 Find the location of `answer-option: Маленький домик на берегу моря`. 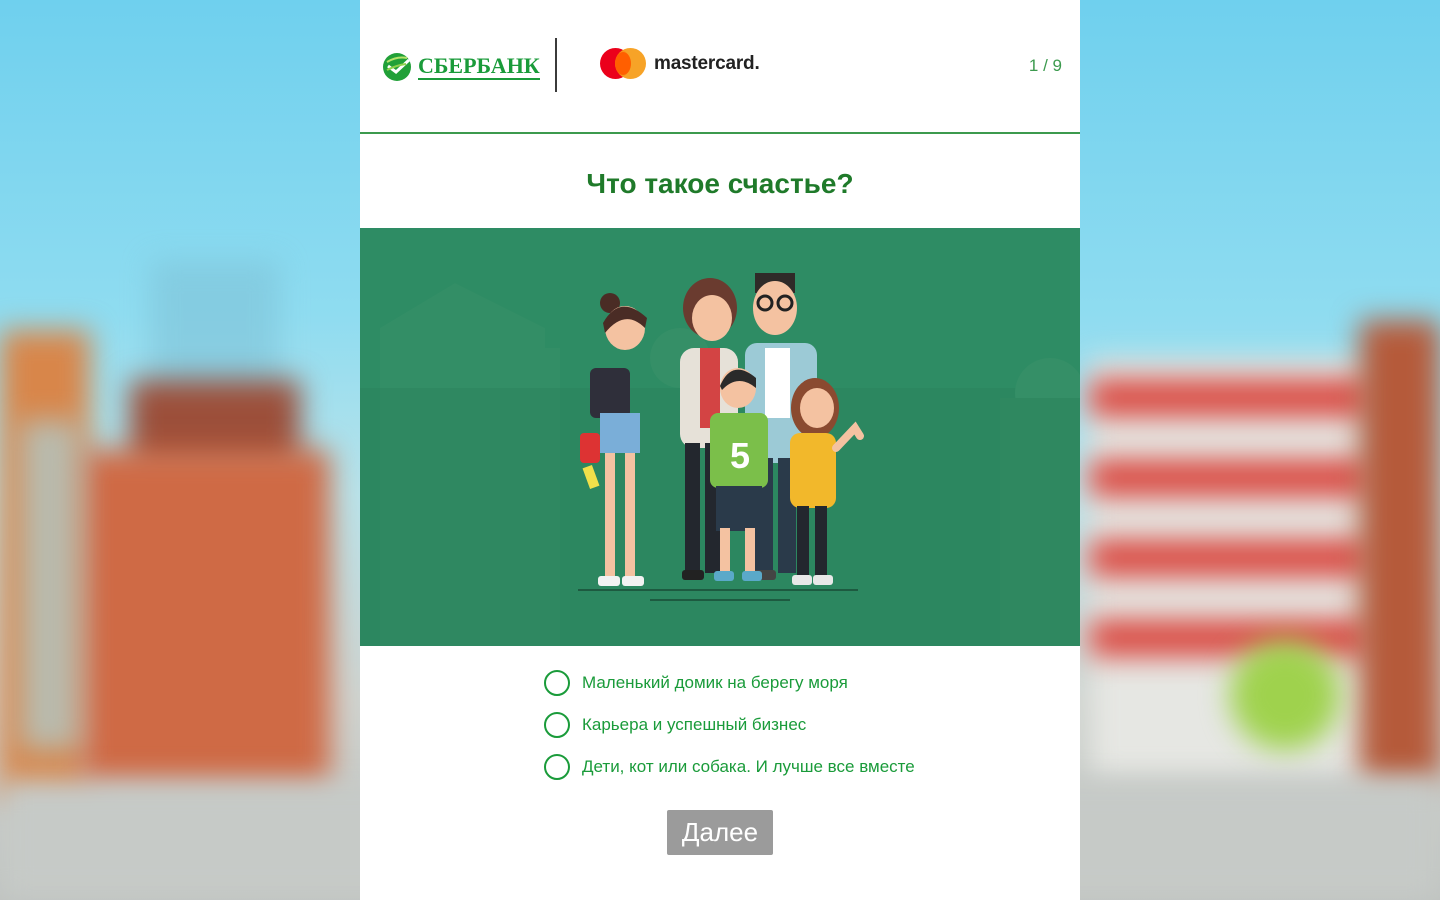

answer-option: Маленький домик на берегу моря is located at coordinates (729, 683).